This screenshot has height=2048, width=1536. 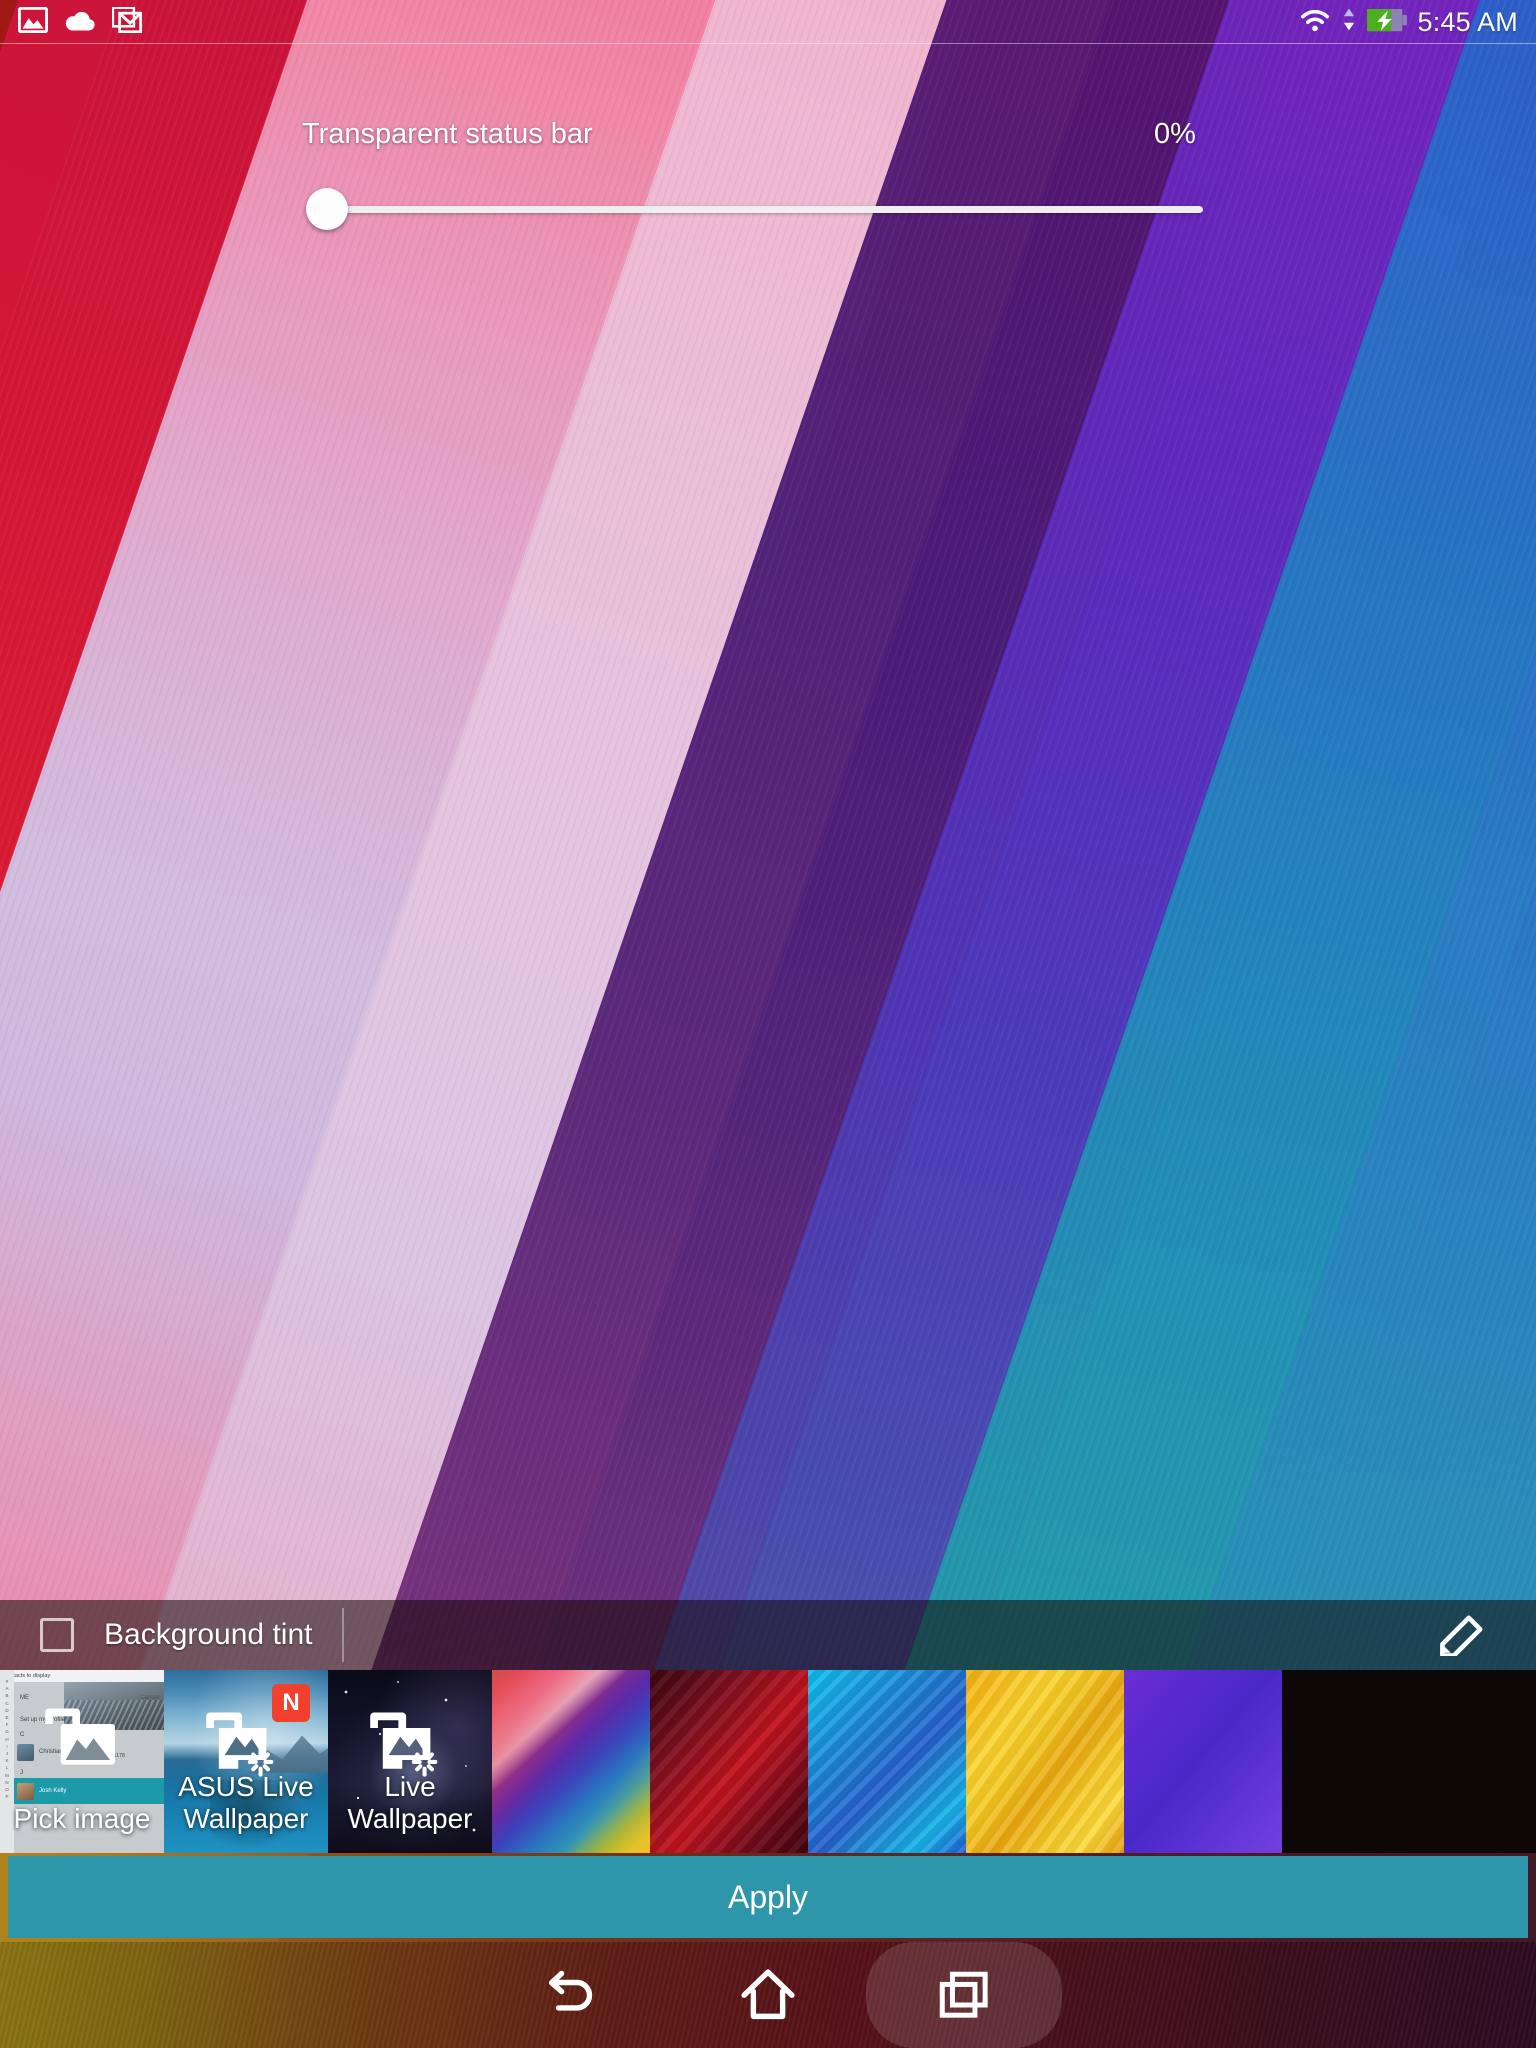 What do you see at coordinates (1045, 1761) in the screenshot?
I see `thumbnail-wallpaper-yellow` at bounding box center [1045, 1761].